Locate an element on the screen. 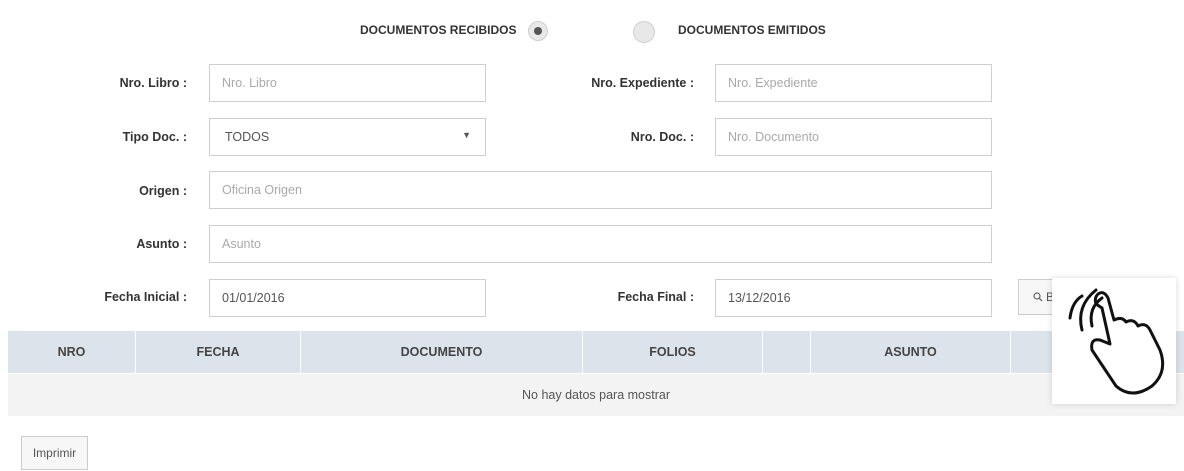  radio-label-emitidos: DOCUMENTOS EMITIDOS is located at coordinates (752, 30).